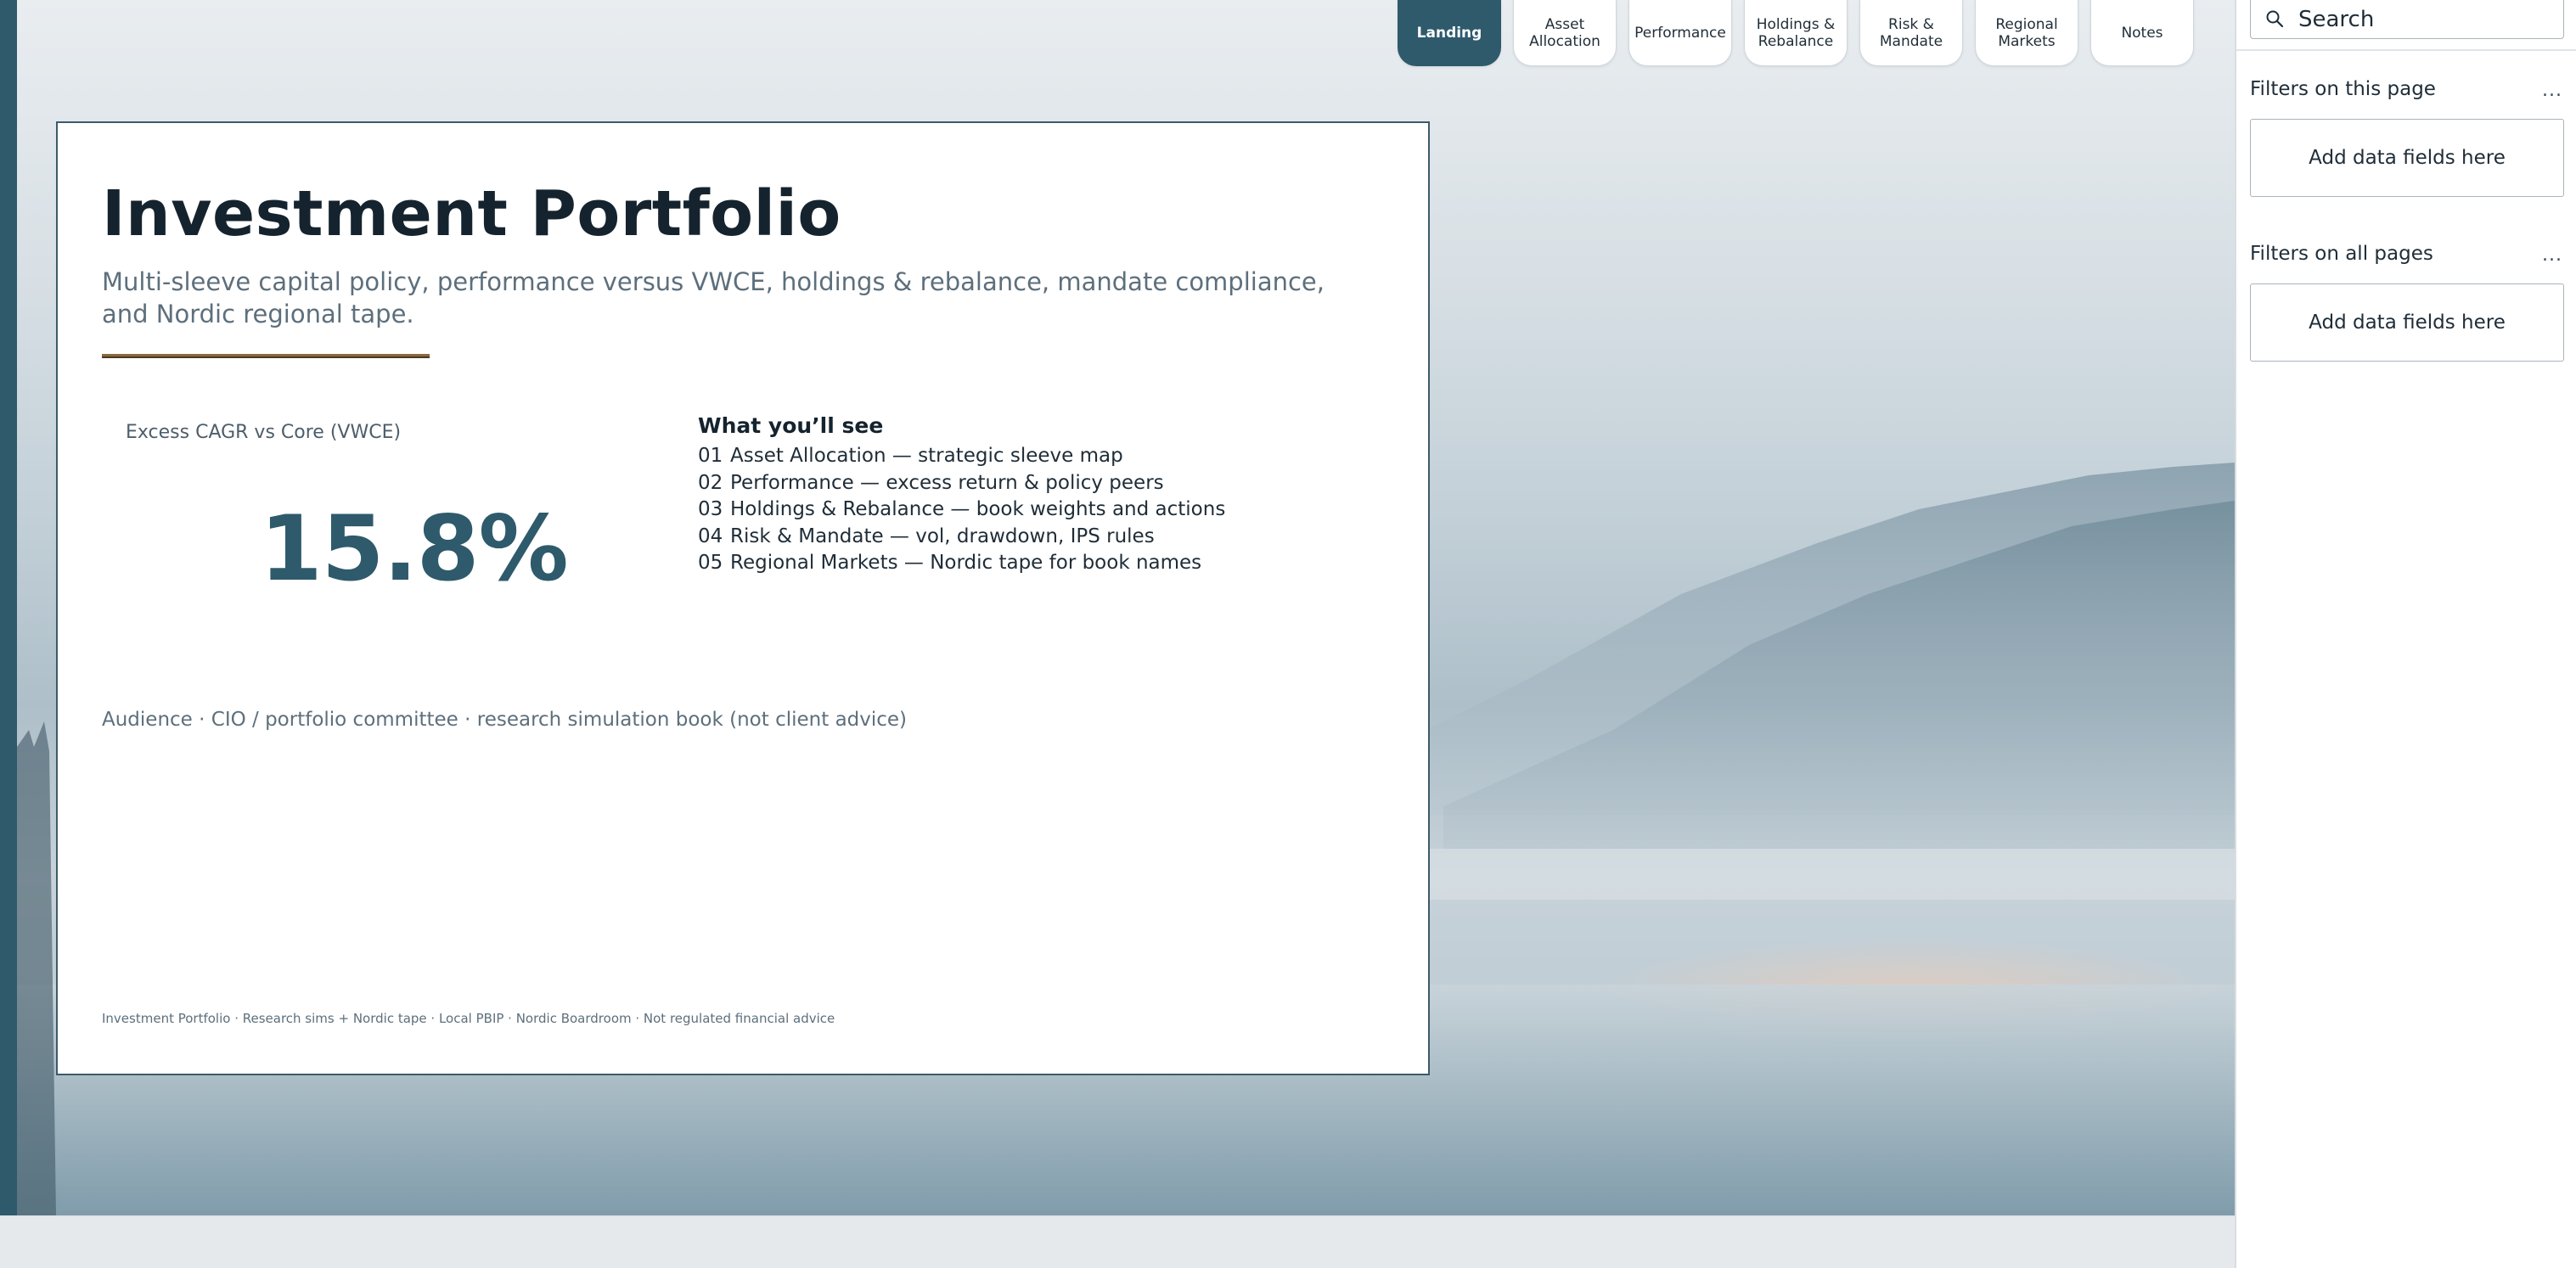 Image resolution: width=2576 pixels, height=1268 pixels. I want to click on nav-tab-risk-mandate: Risk & Mandate, so click(1911, 33).